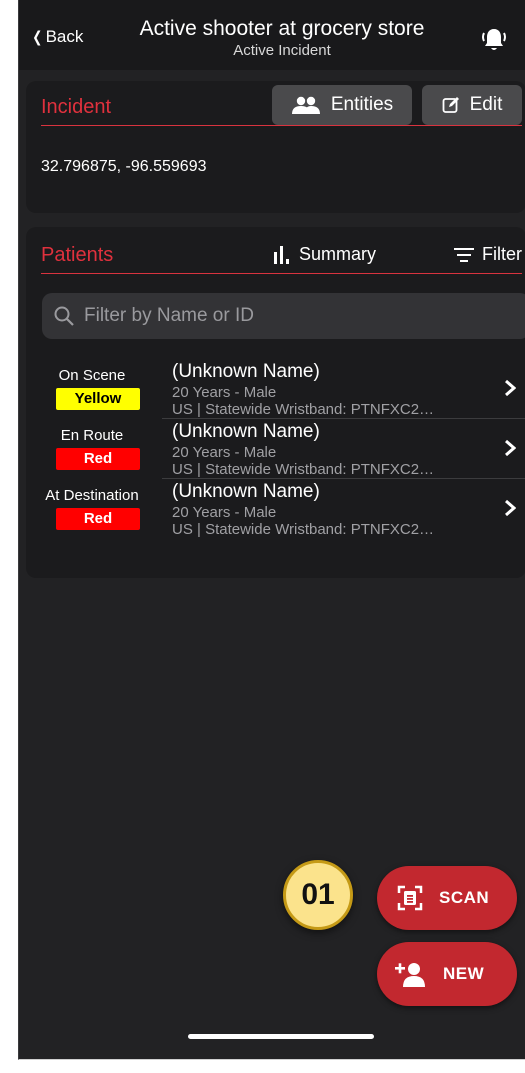 The width and height of the screenshot is (525, 1073). I want to click on entities-label: Entities, so click(362, 104).